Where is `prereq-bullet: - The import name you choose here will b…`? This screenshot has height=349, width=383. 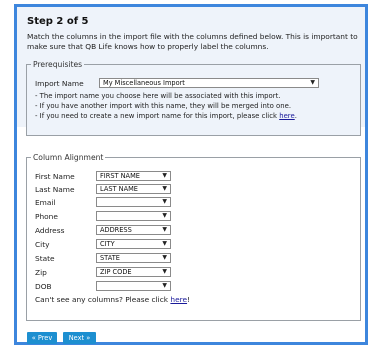
prereq-bullet: - The import name you choose here will b… is located at coordinates (158, 96).